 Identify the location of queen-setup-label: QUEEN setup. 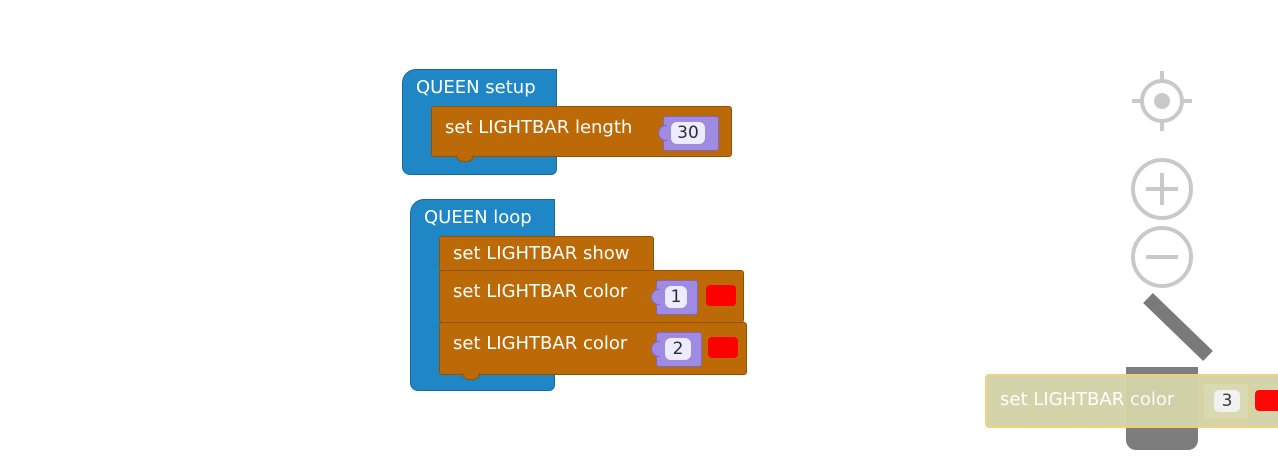
(476, 87).